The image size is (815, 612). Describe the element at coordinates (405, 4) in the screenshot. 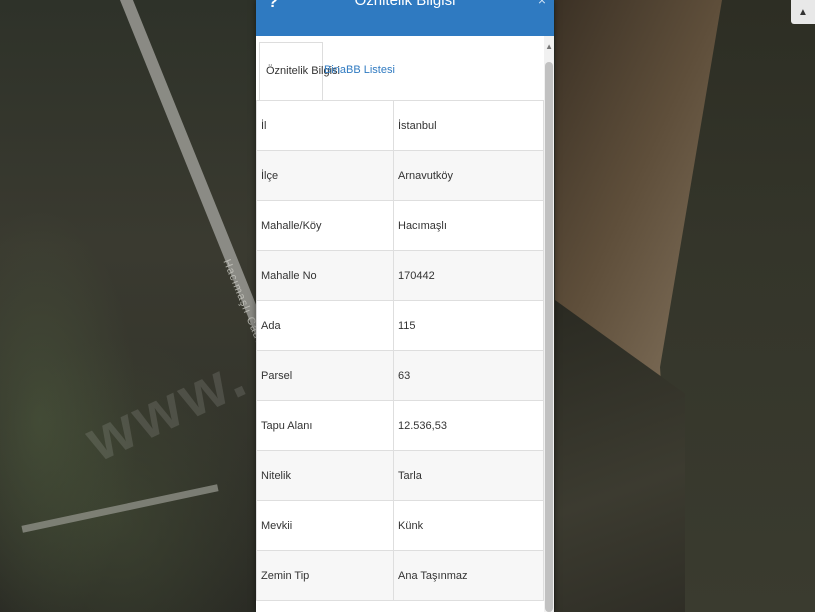

I see `panel-title: Öznitelik Bilgisi` at that location.